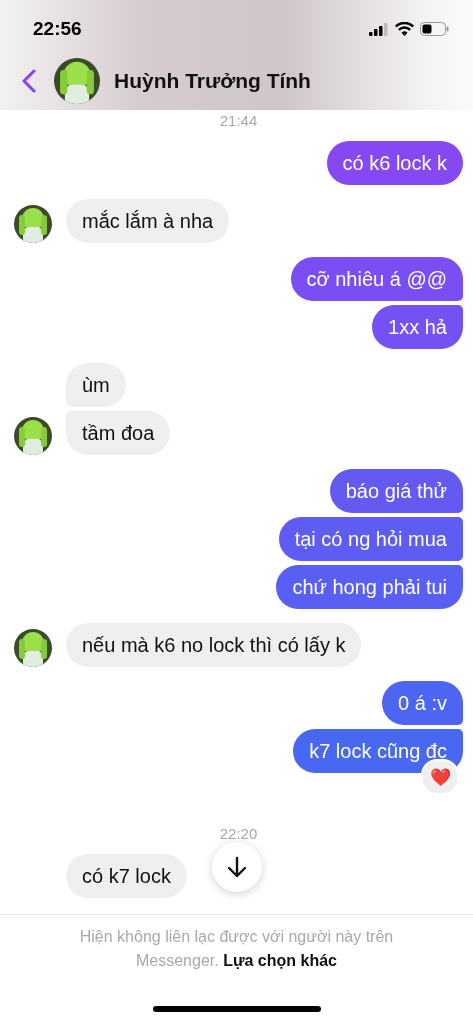 The height and width of the screenshot is (1024, 473). What do you see at coordinates (118, 433) in the screenshot?
I see `message-bubble: tầm đoa` at bounding box center [118, 433].